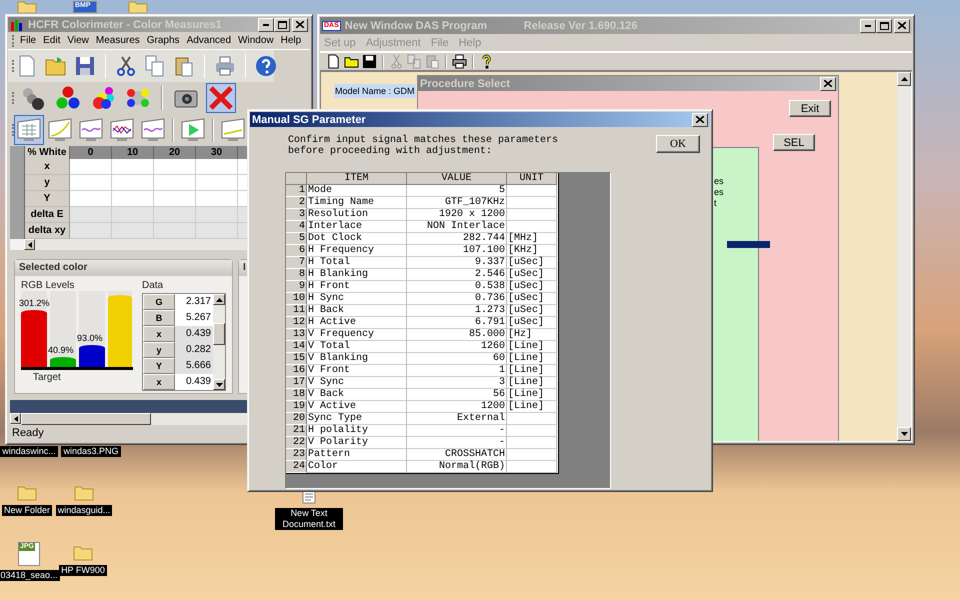 The image size is (960, 600). What do you see at coordinates (17, 152) in the screenshot?
I see `grid-corner` at bounding box center [17, 152].